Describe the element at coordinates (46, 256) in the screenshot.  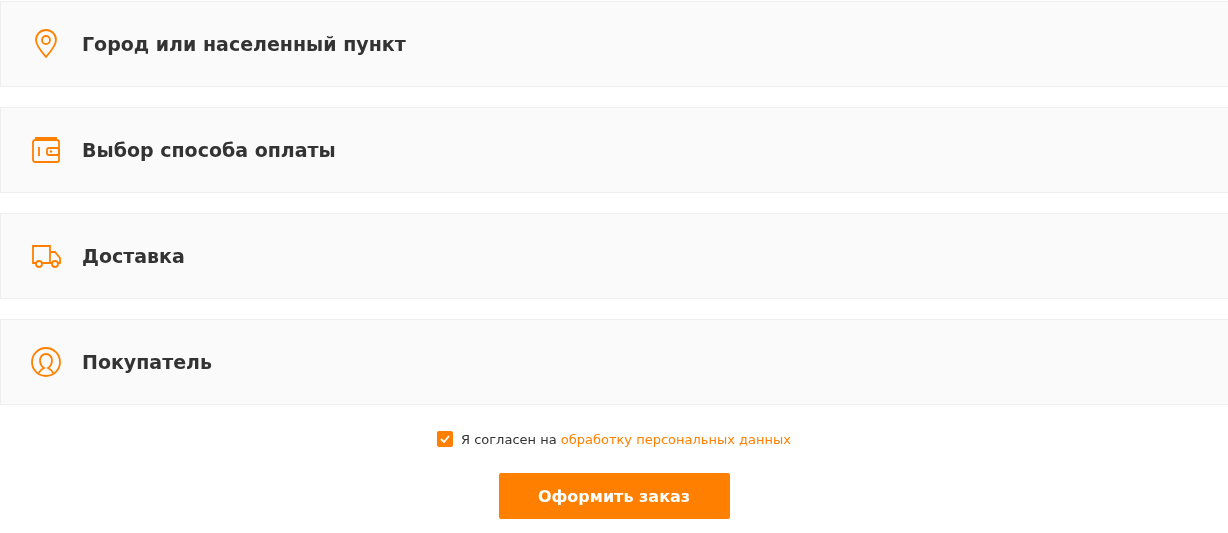
I see `truck-icon` at that location.